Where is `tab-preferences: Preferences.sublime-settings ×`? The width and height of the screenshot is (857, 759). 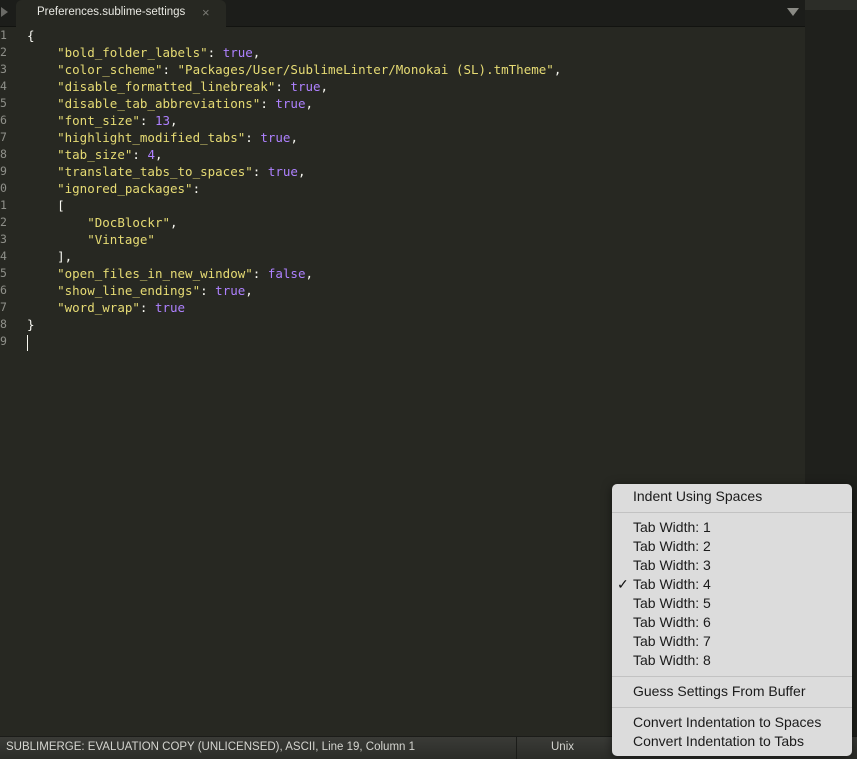 tab-preferences: Preferences.sublime-settings × is located at coordinates (121, 13).